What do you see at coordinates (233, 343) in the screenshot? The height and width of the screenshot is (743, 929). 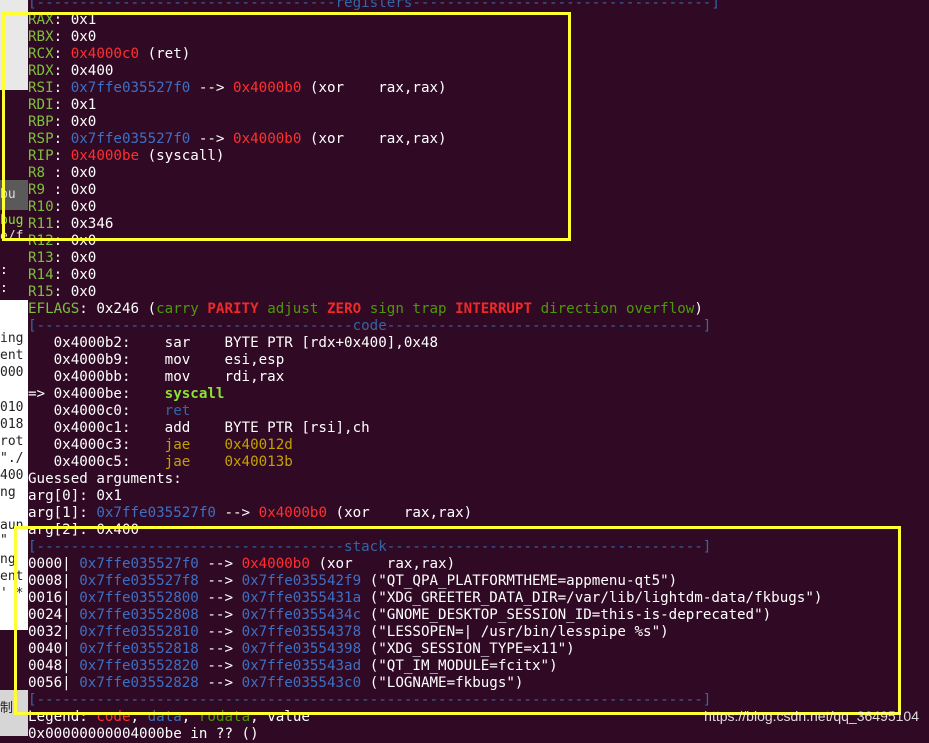 I see `code-line: 0x4000b2: sar BYTE PTR [rdx+0x400],0x48` at bounding box center [233, 343].